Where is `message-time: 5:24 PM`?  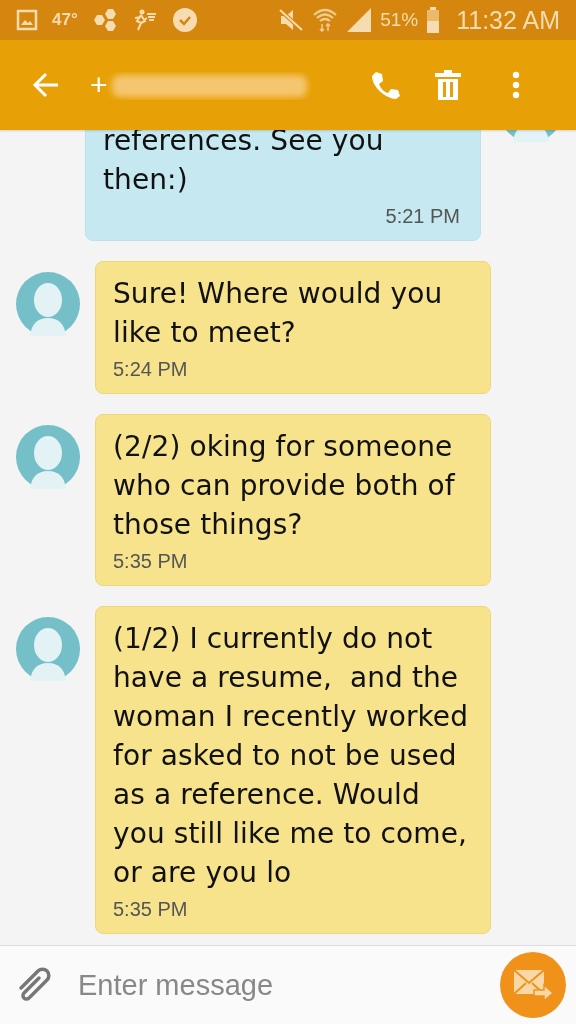 message-time: 5:24 PM is located at coordinates (151, 369).